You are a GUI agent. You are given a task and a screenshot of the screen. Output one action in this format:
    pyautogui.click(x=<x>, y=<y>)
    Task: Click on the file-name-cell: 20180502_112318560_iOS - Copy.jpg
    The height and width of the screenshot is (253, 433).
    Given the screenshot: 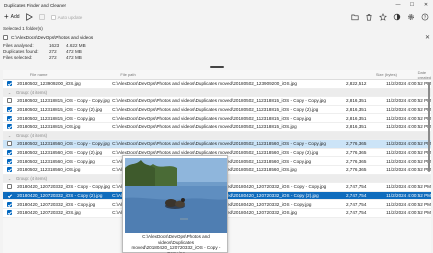 What is the action you would take?
    pyautogui.click(x=56, y=161)
    